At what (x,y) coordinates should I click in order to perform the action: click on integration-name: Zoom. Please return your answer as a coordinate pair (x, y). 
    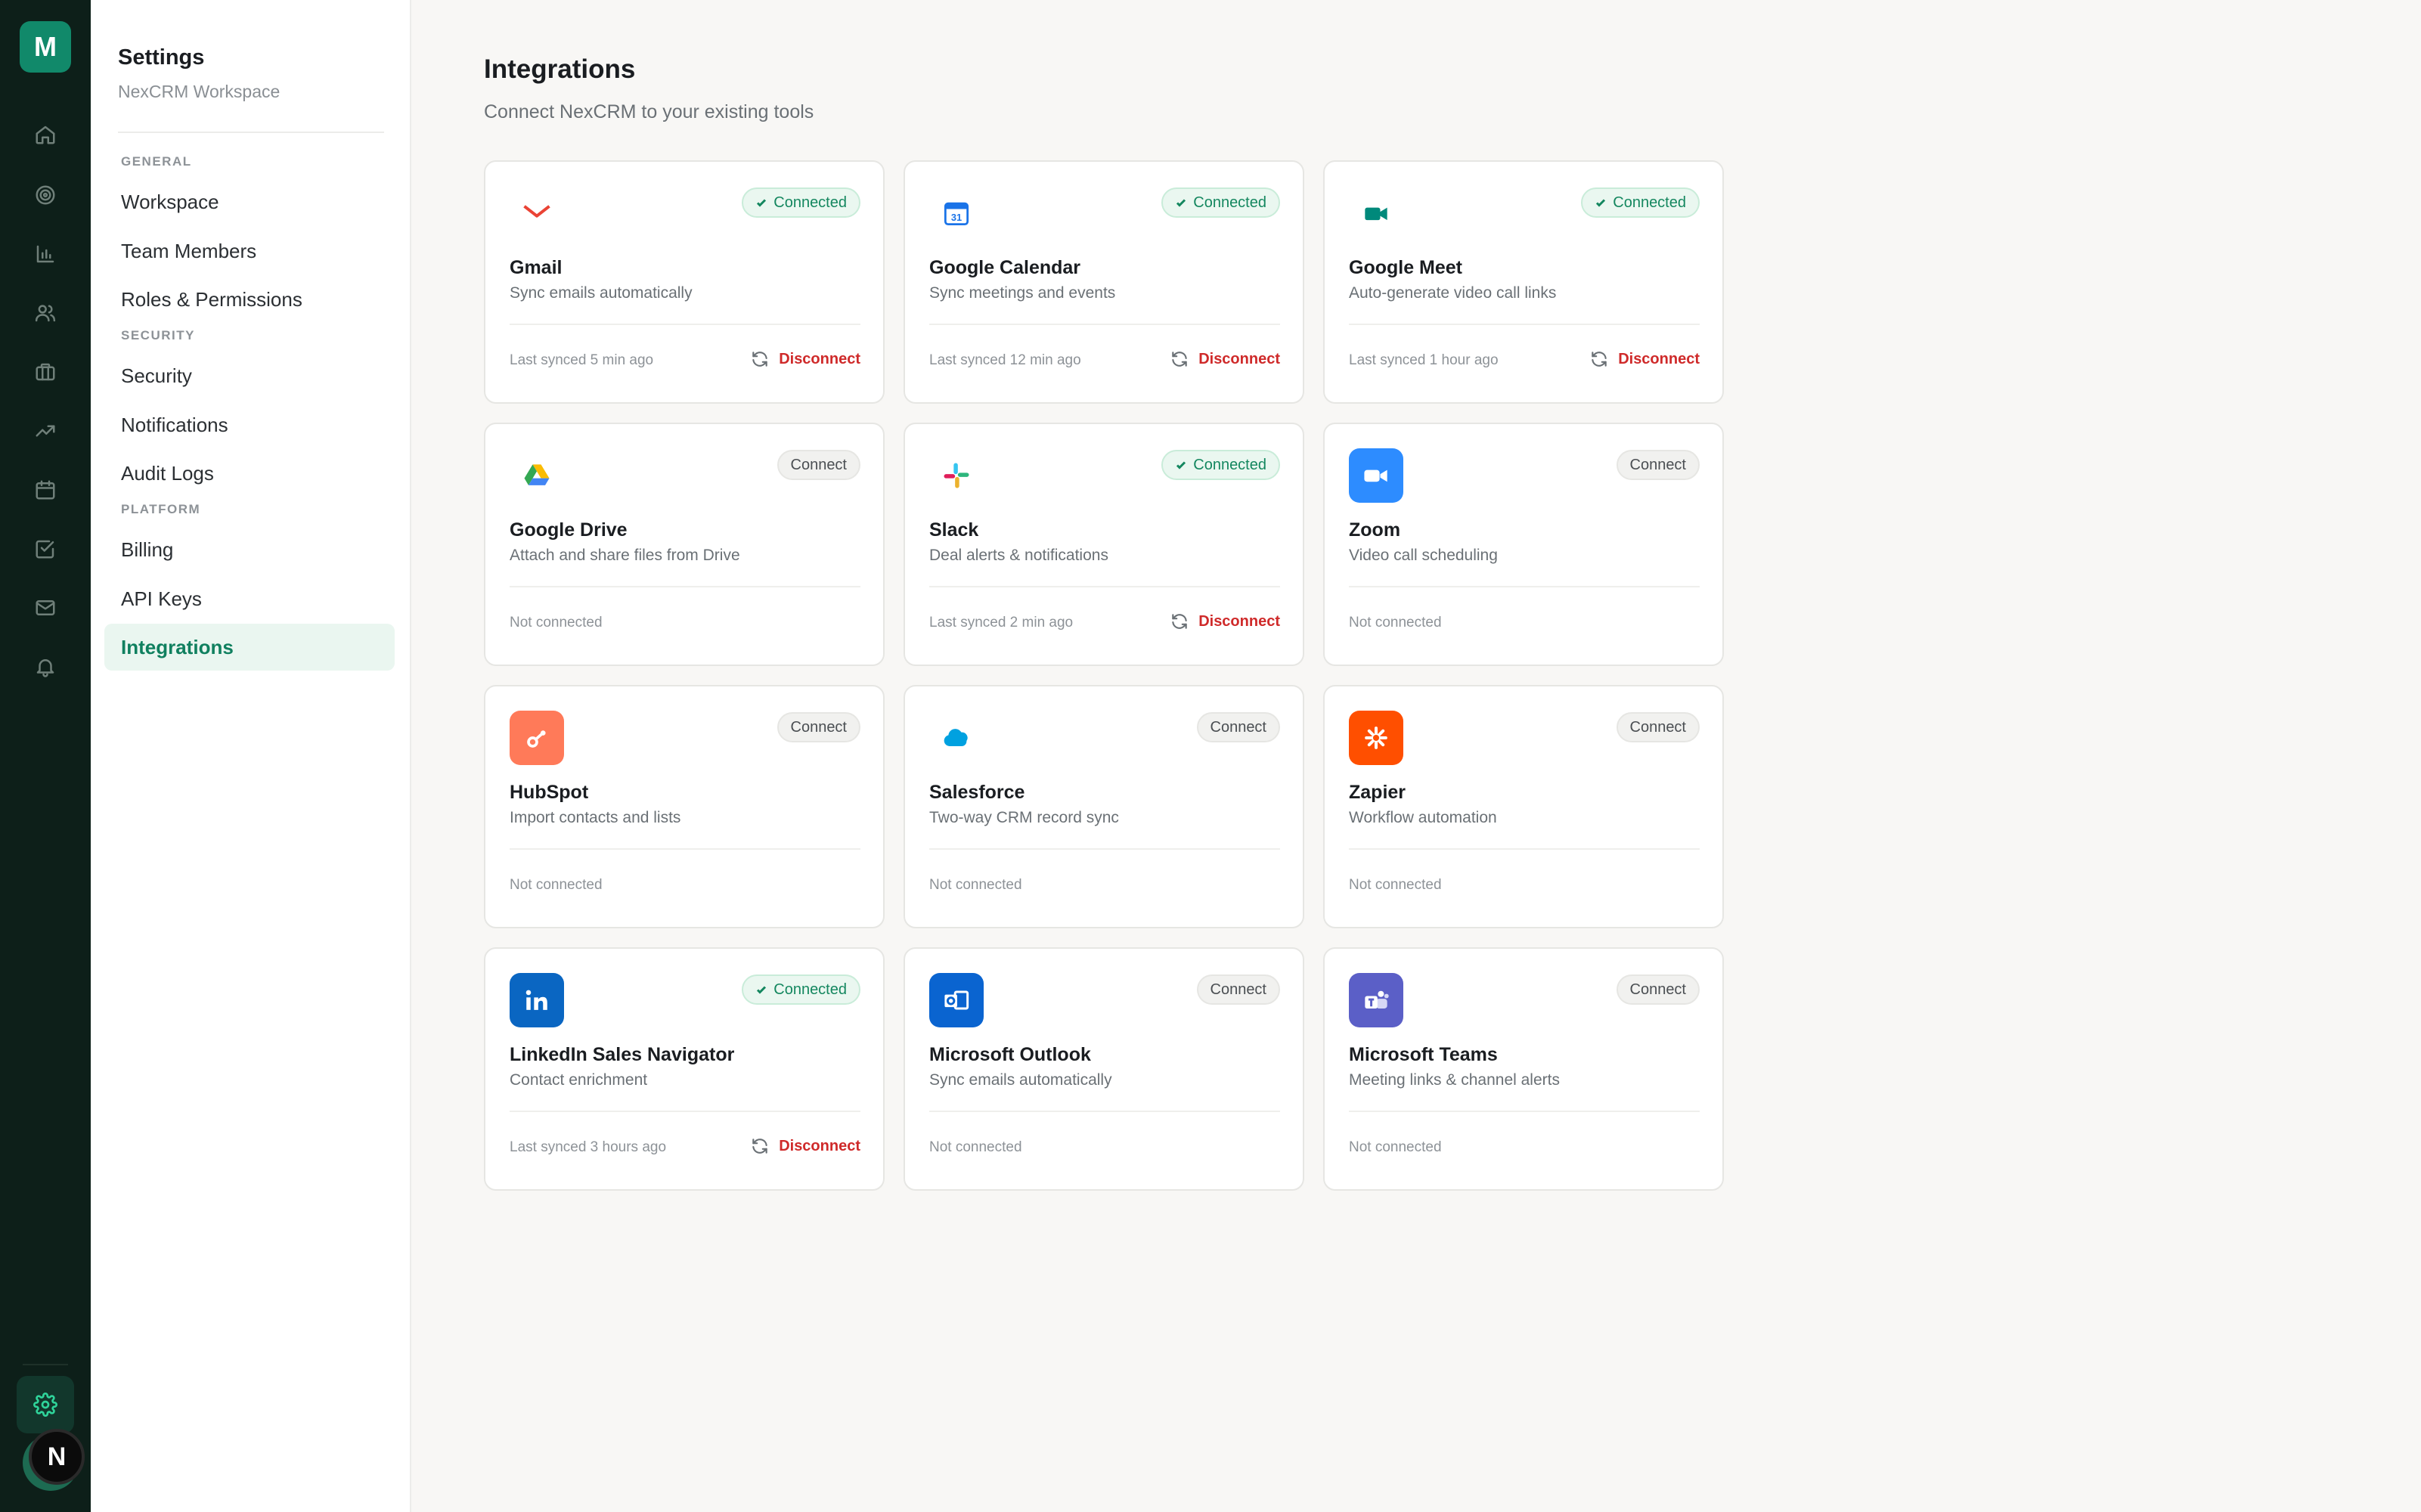
    Looking at the image, I should click on (1375, 530).